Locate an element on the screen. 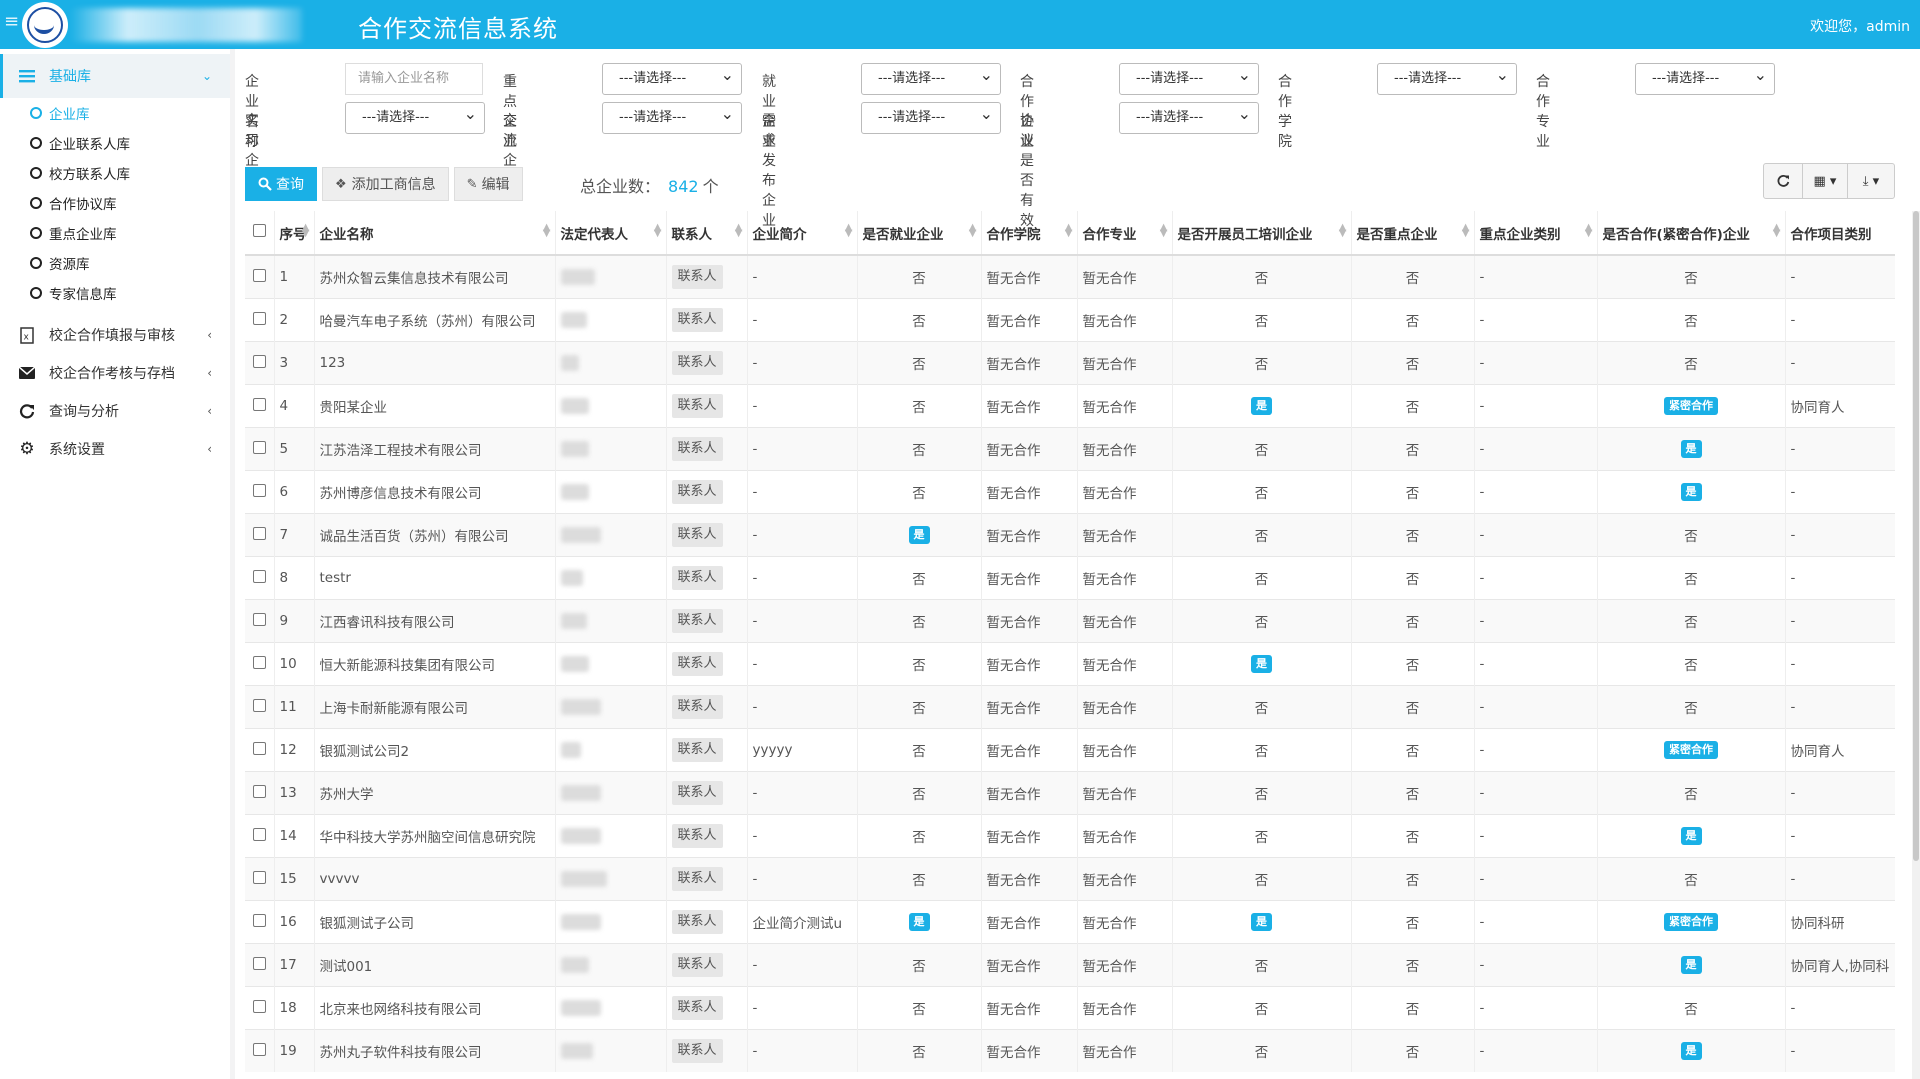  table-row: 8 testr 联系人 - 否暂无合作 暂无合作否否 - 否 - is located at coordinates (1070, 578).